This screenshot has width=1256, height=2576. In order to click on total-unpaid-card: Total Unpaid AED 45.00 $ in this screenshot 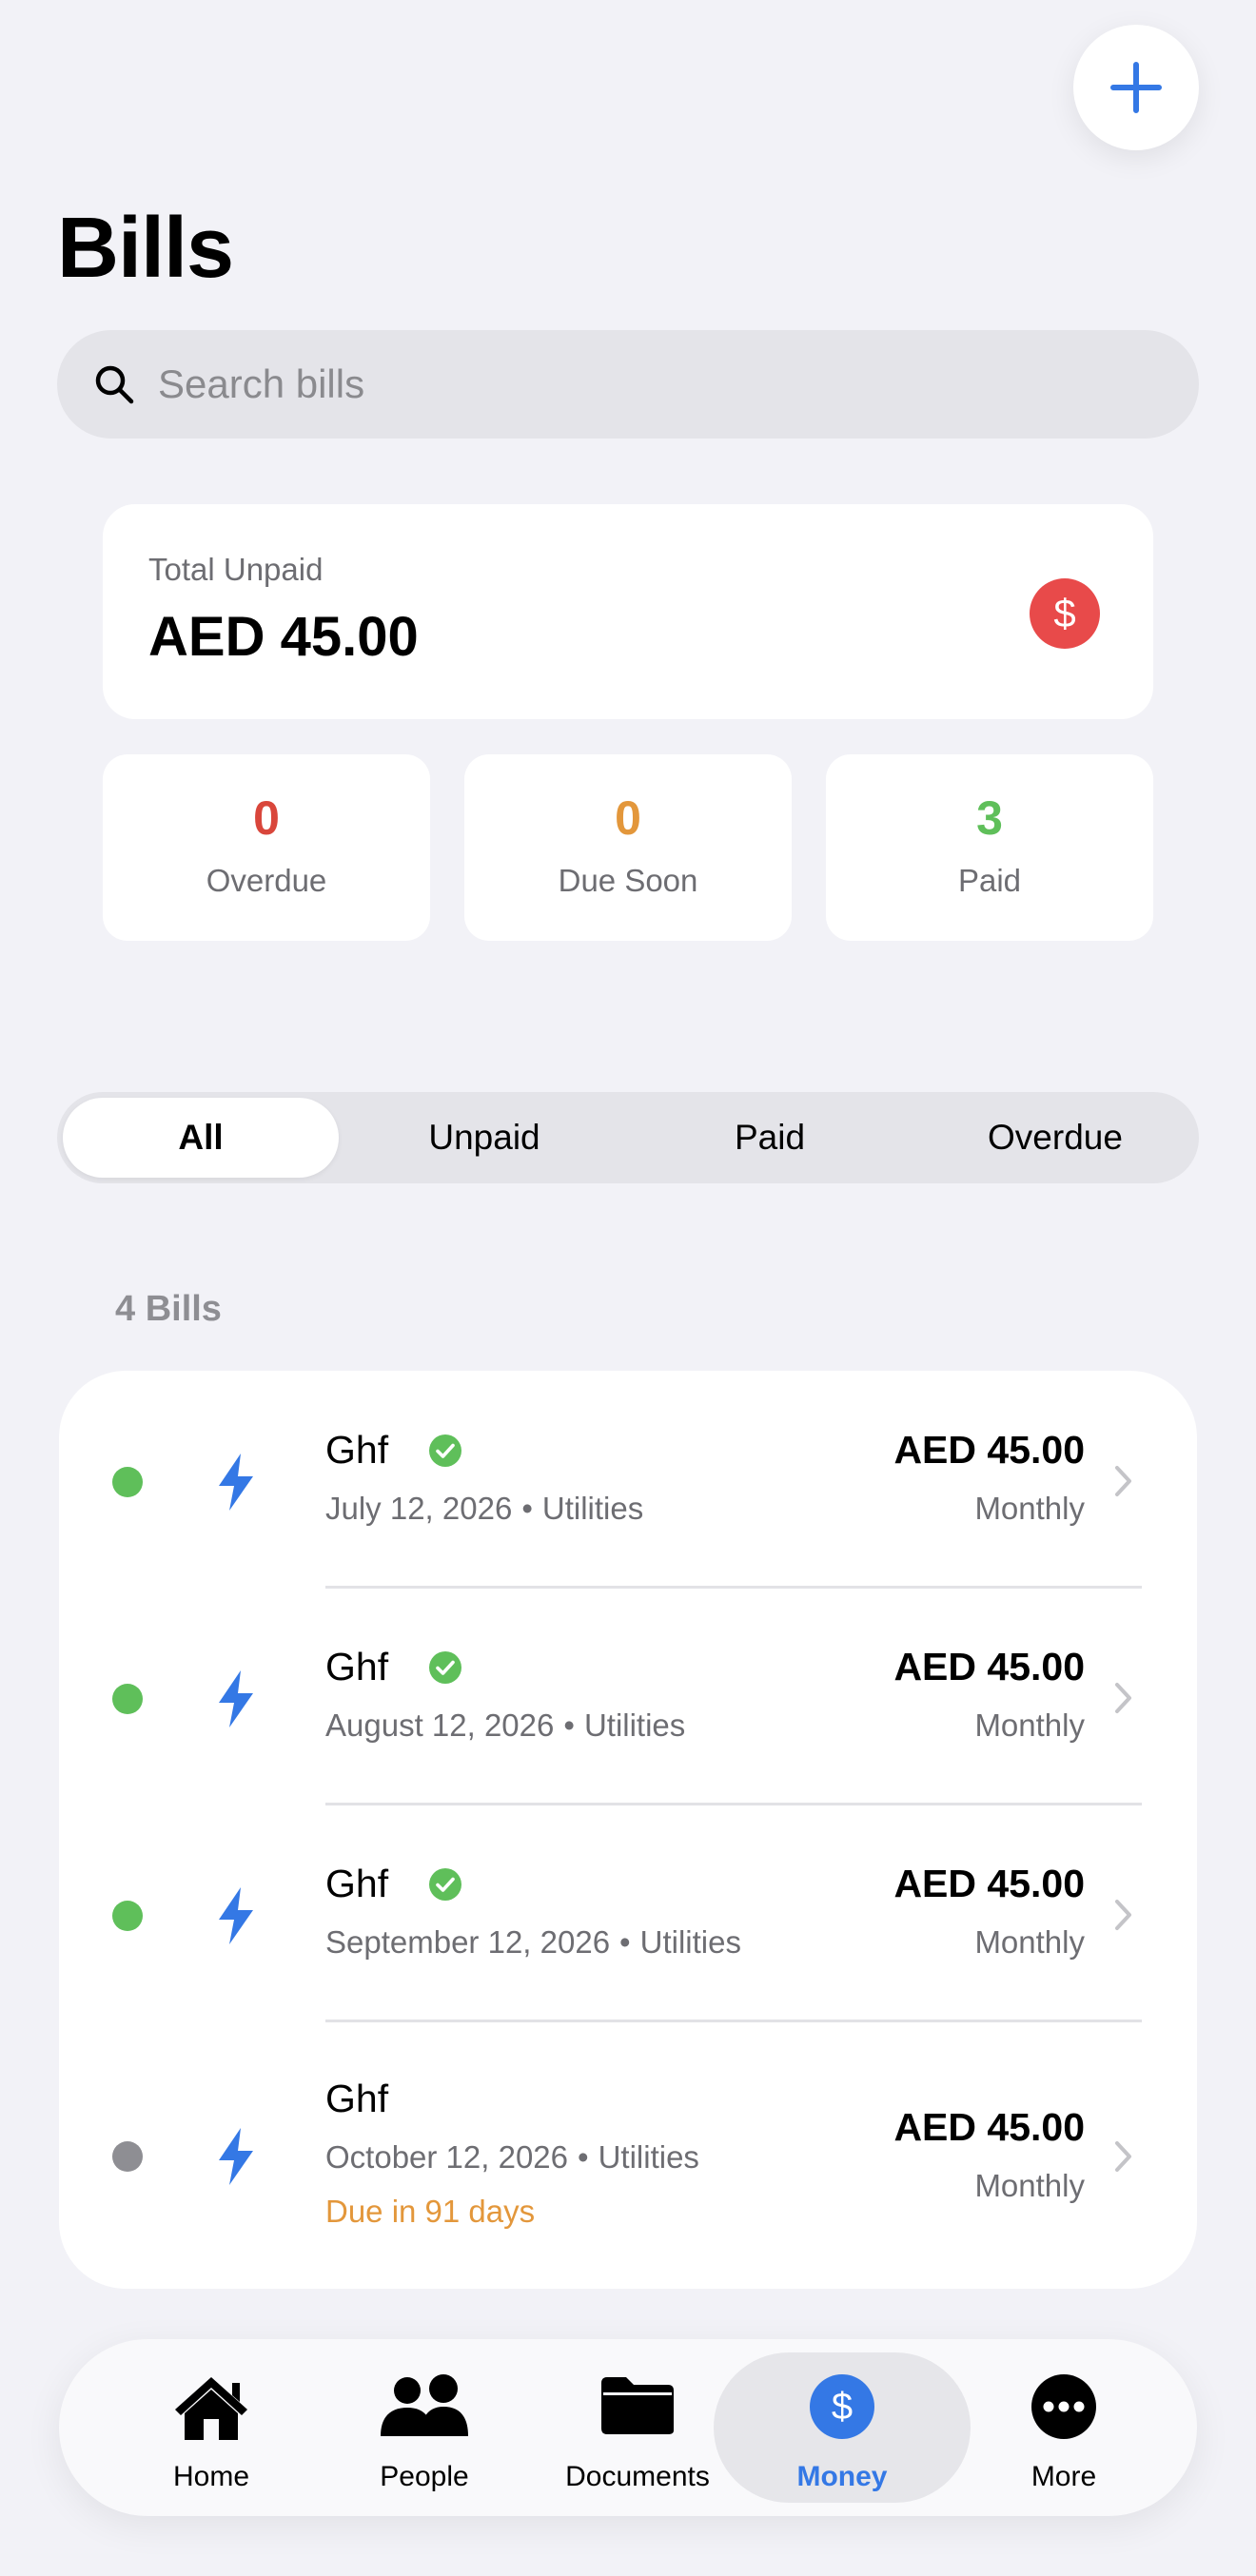, I will do `click(628, 612)`.